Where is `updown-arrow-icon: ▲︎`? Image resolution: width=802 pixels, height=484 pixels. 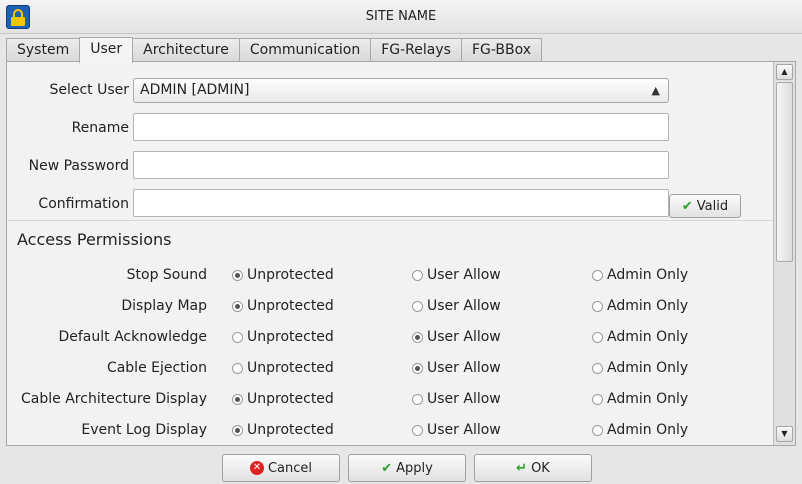
updown-arrow-icon: ▲︎ is located at coordinates (655, 90).